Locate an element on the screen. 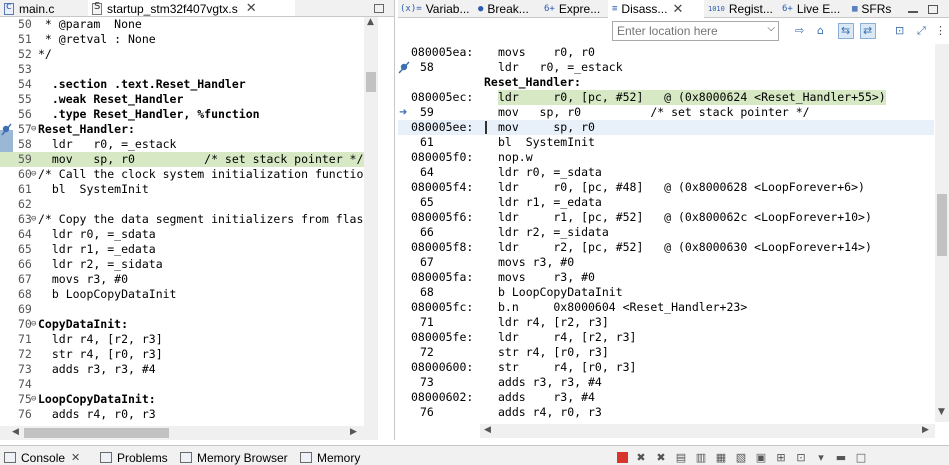  source-line: 75 LoopCopyDataInit: ⊖ is located at coordinates (189, 399).